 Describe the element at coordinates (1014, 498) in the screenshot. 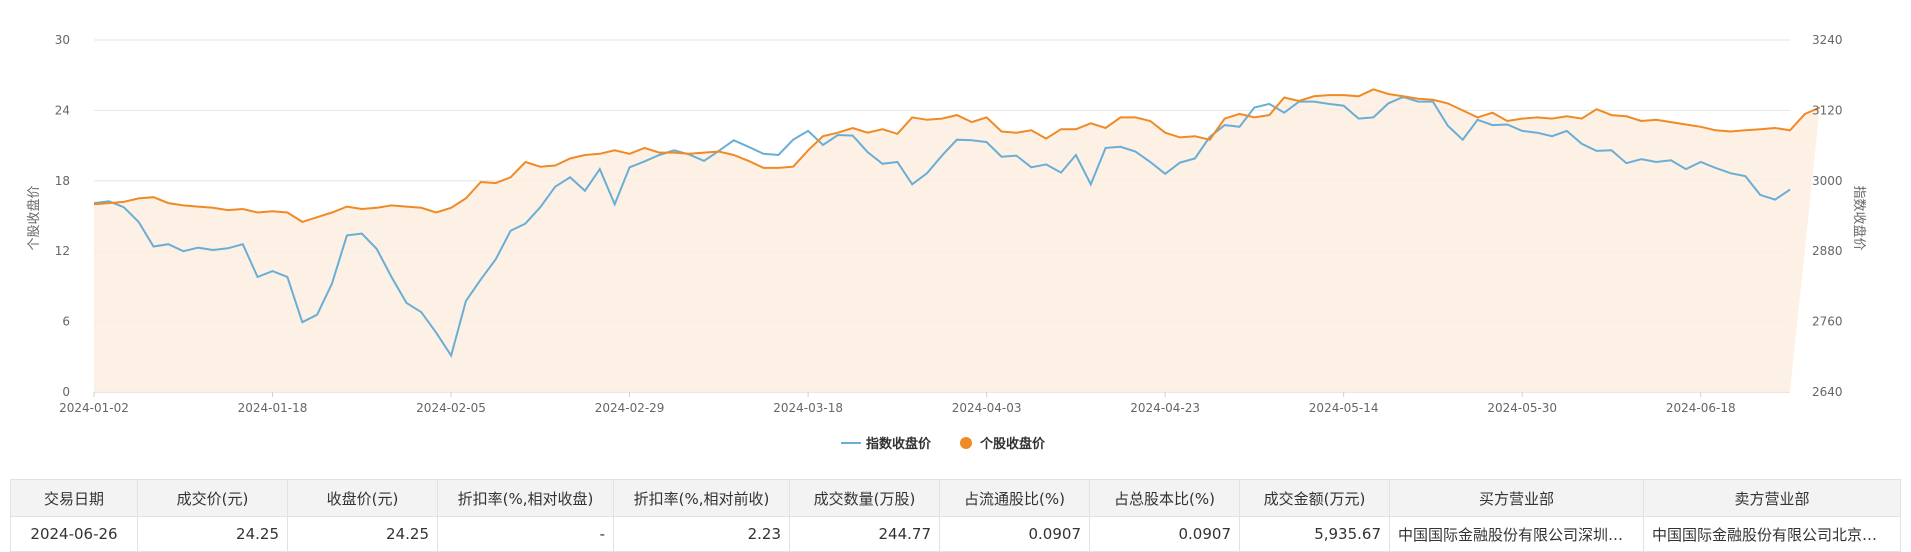

I see `header-float-ratio: 占流通股比(%)` at that location.